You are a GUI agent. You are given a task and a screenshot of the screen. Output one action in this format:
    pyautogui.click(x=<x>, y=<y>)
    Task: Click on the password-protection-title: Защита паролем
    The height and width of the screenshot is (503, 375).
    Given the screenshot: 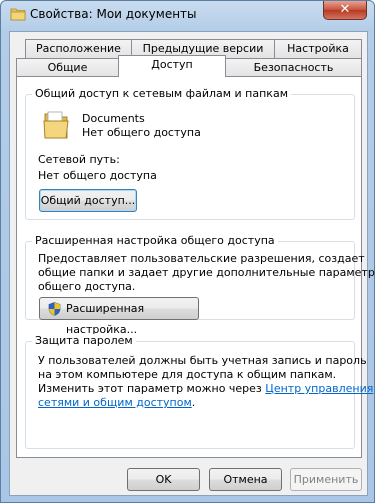 What is the action you would take?
    pyautogui.click(x=84, y=340)
    